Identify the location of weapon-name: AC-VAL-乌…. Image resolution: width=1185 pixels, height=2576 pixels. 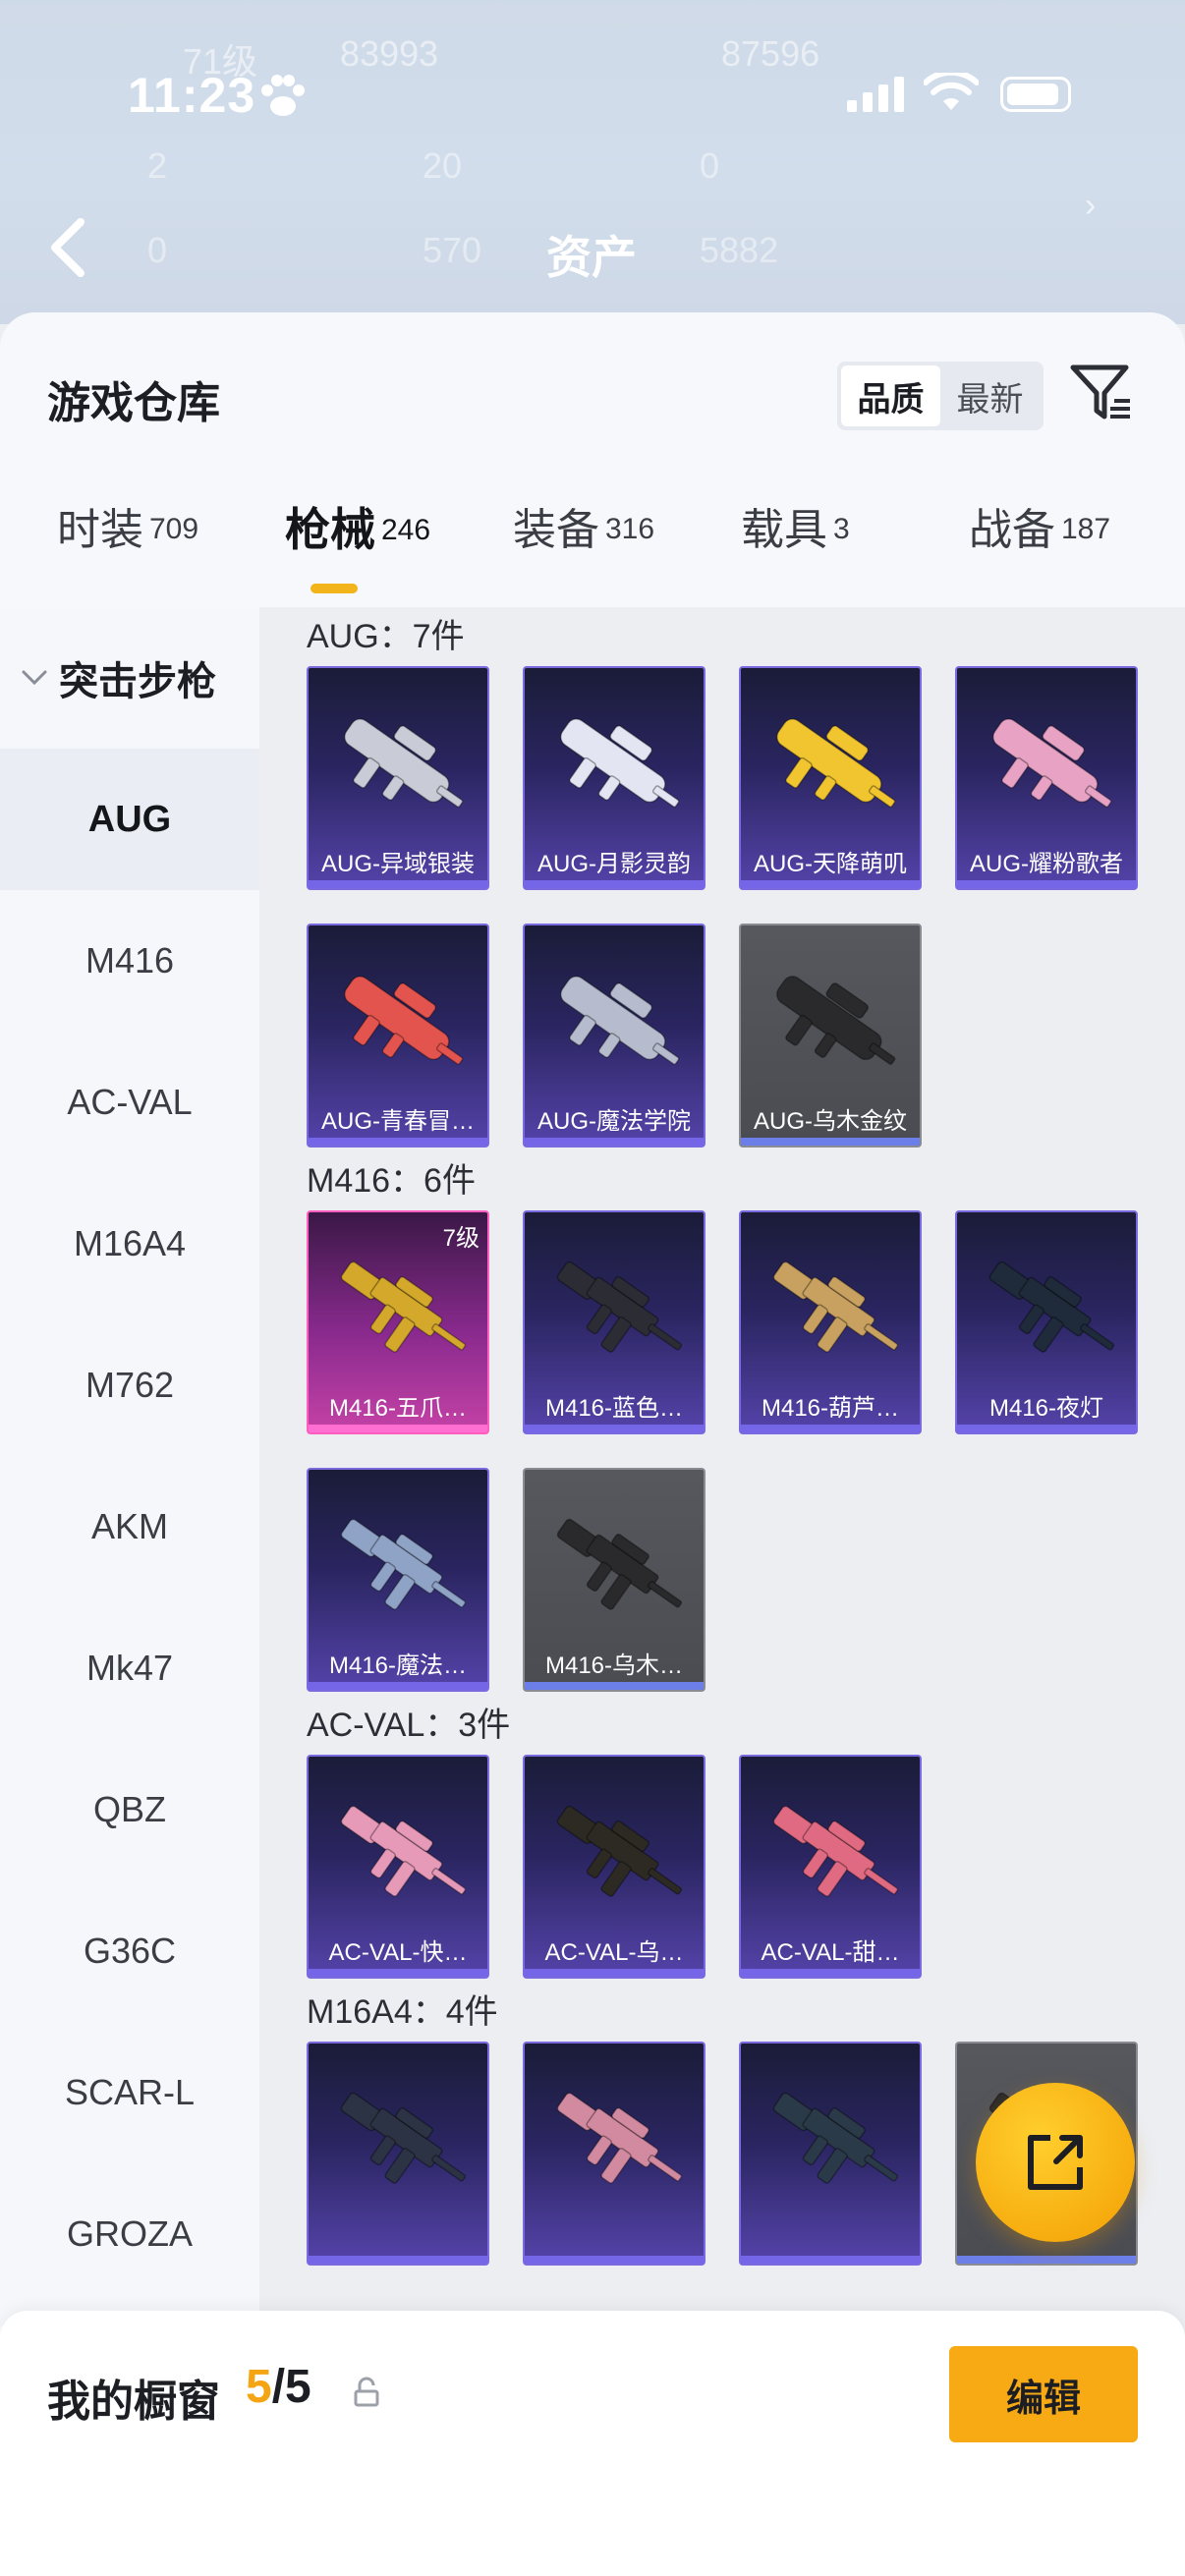
(614, 1952).